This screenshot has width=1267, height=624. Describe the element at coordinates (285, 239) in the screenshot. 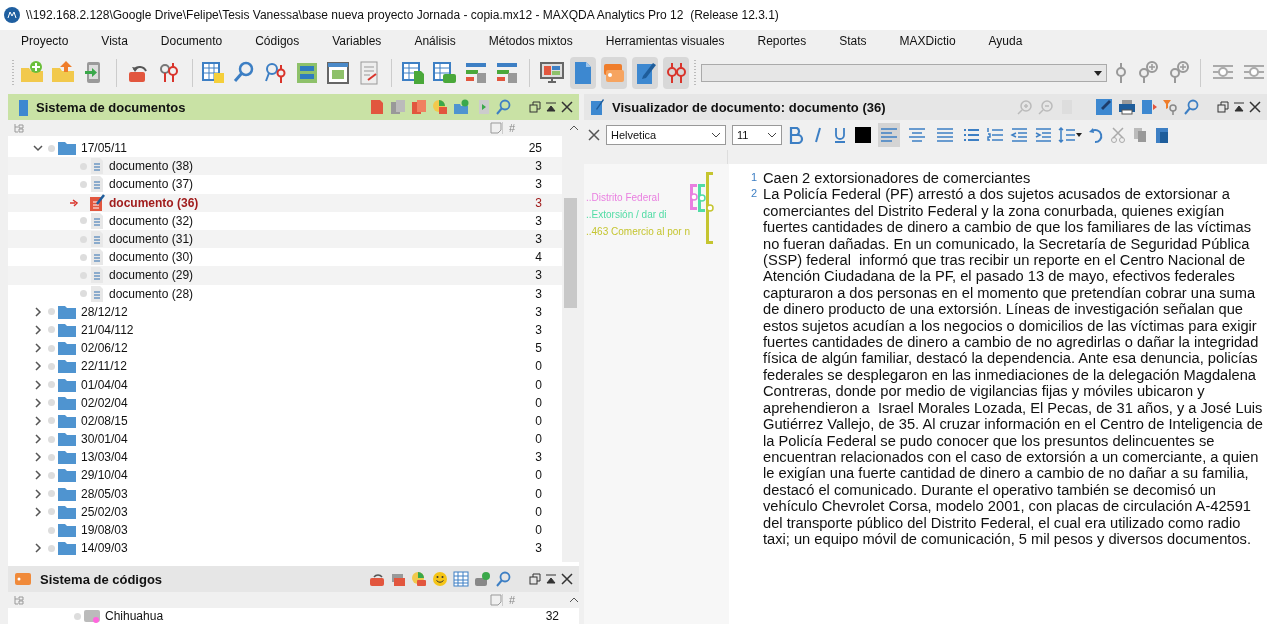

I see `document-row: documento (31) 3` at that location.